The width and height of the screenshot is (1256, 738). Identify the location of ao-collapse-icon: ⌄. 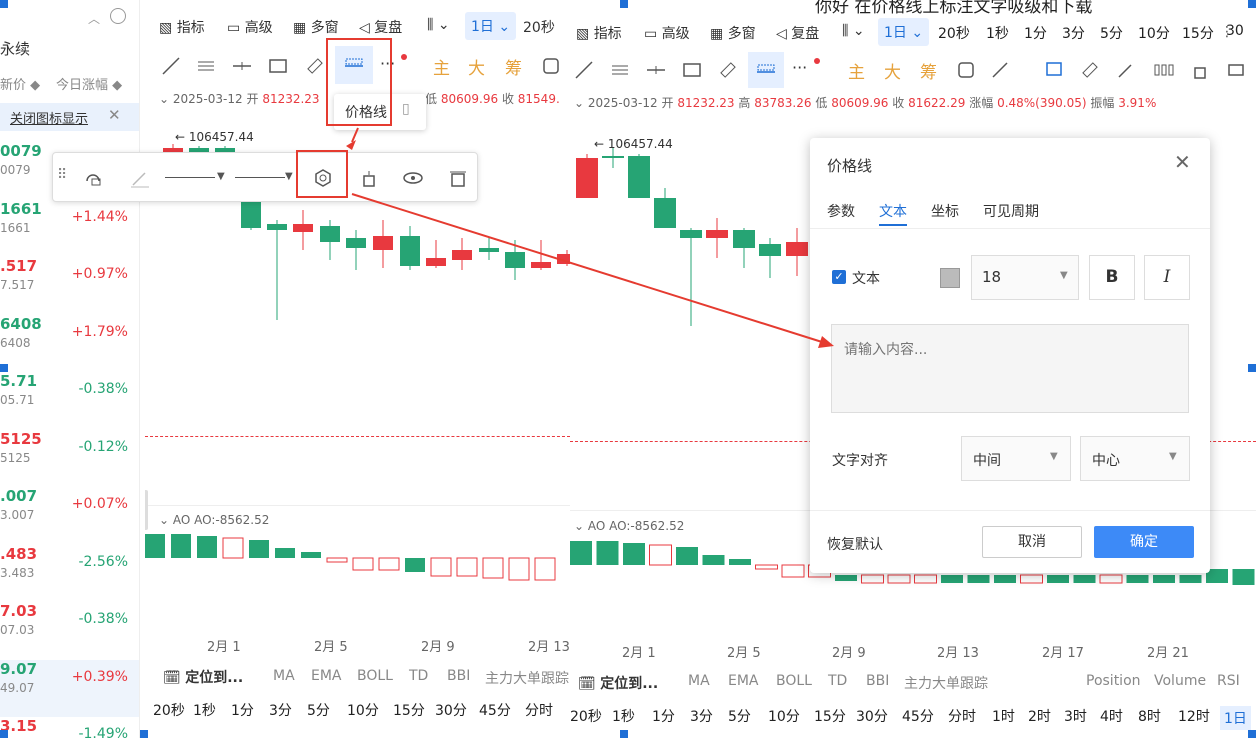
(579, 526).